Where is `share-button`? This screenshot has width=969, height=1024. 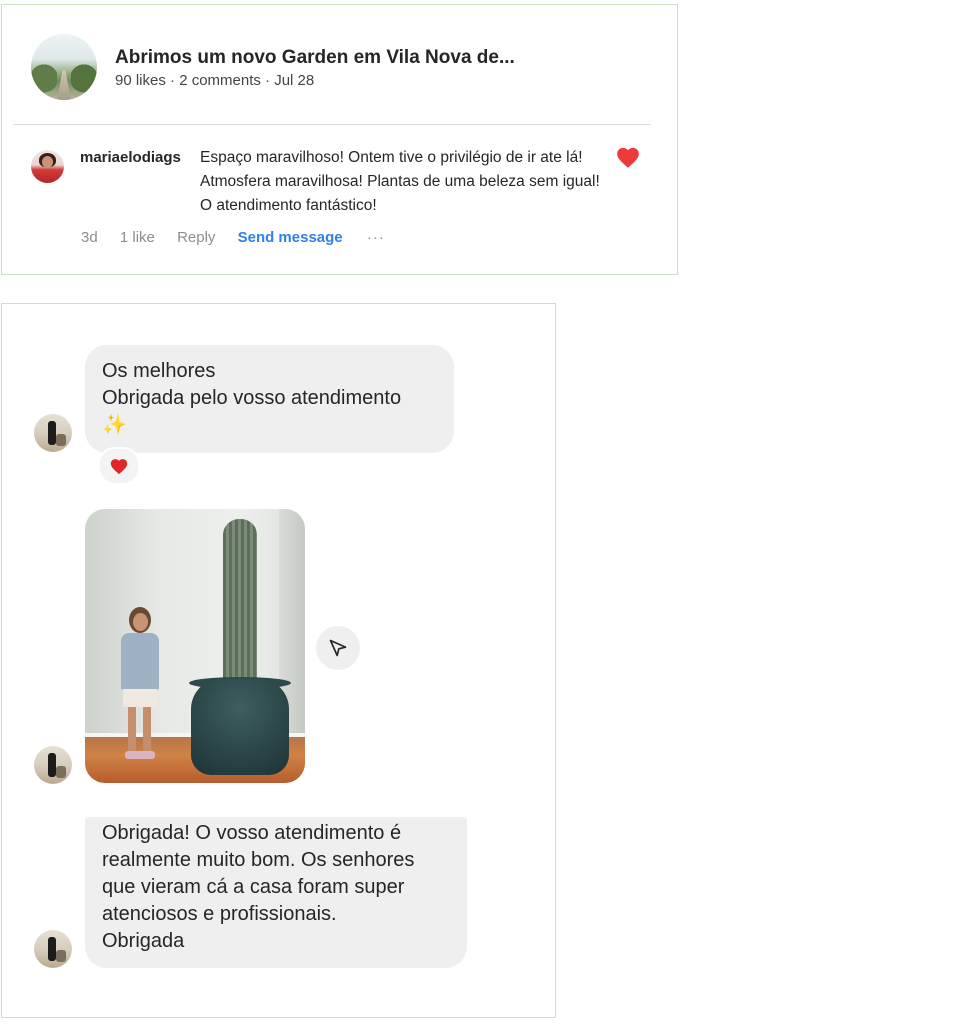 share-button is located at coordinates (338, 648).